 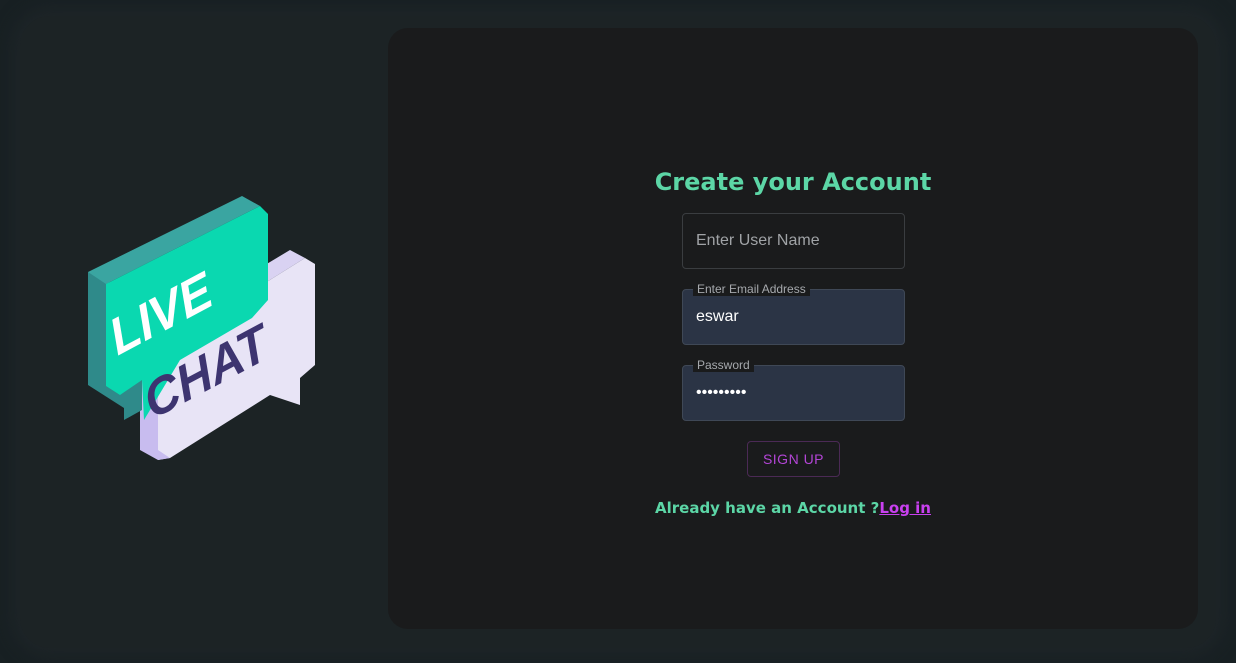 What do you see at coordinates (793, 182) in the screenshot?
I see `page-title: Create your Account` at bounding box center [793, 182].